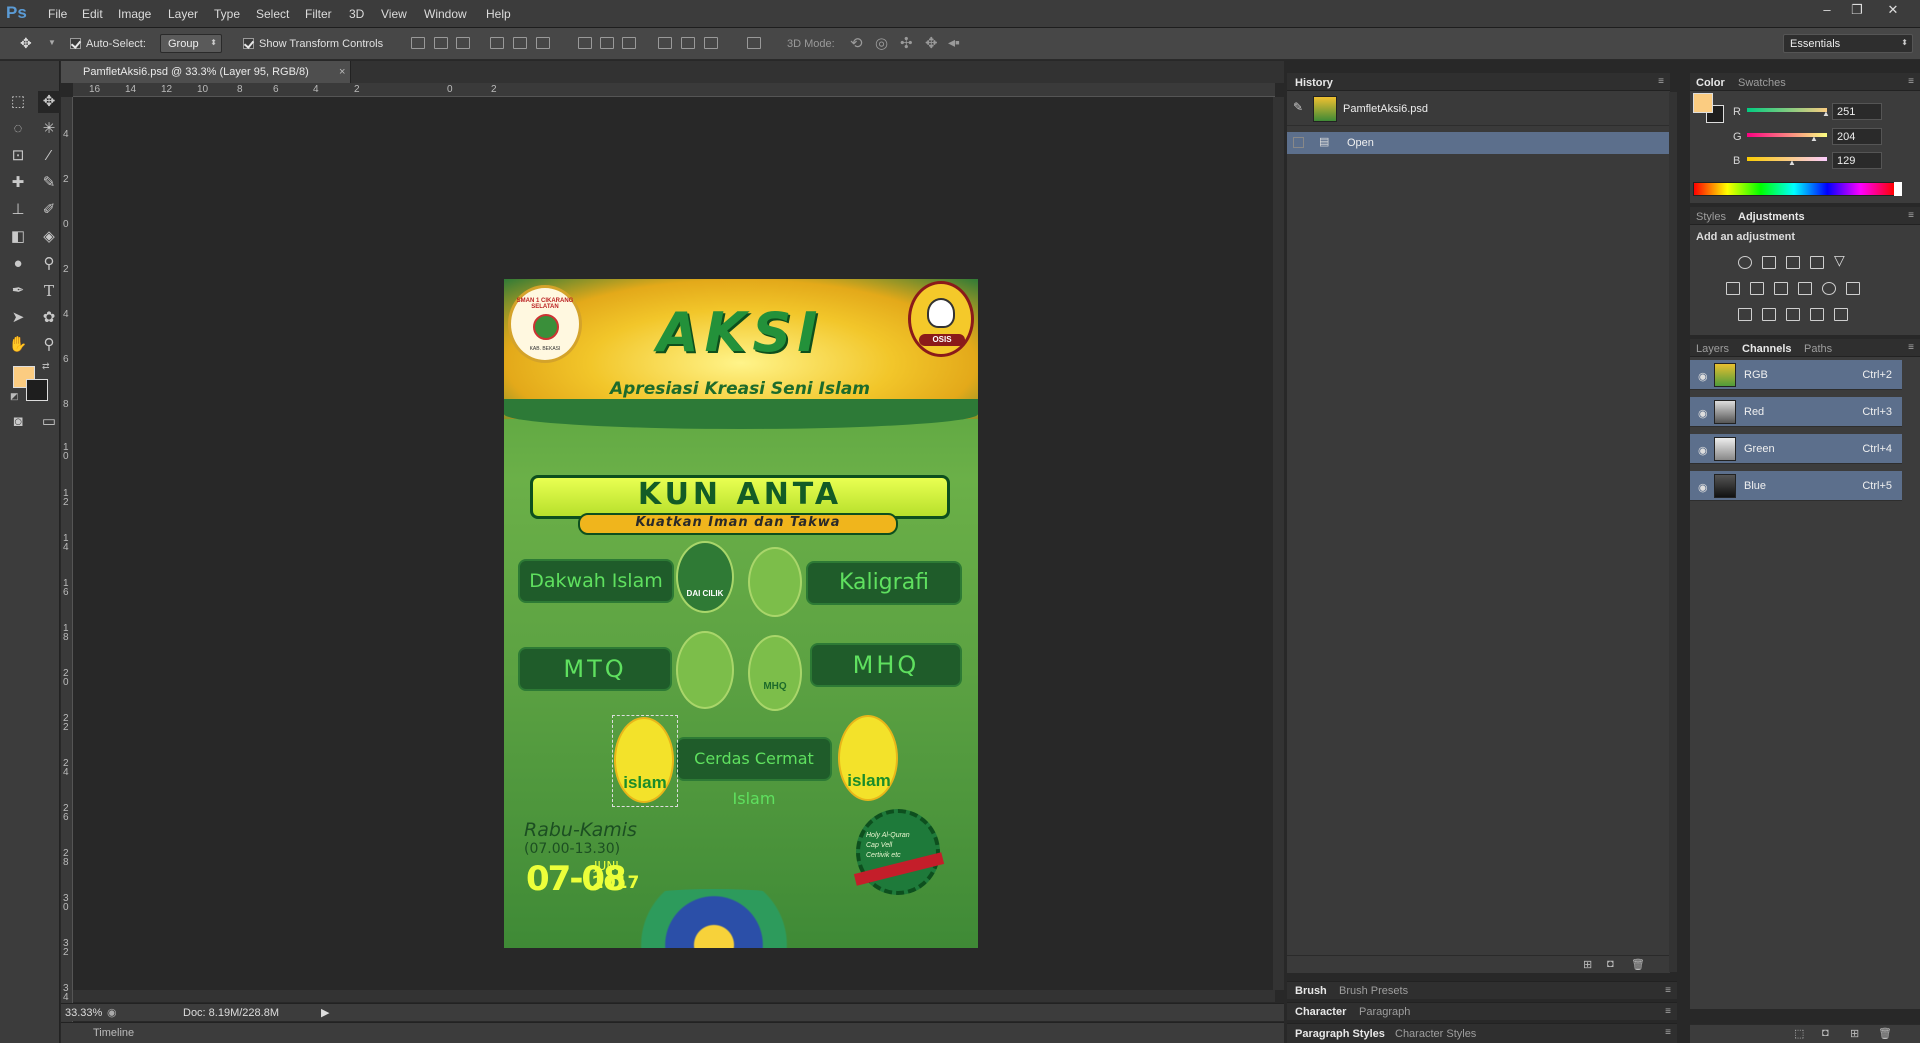  What do you see at coordinates (394, 14) in the screenshot?
I see `menu-view: View` at bounding box center [394, 14].